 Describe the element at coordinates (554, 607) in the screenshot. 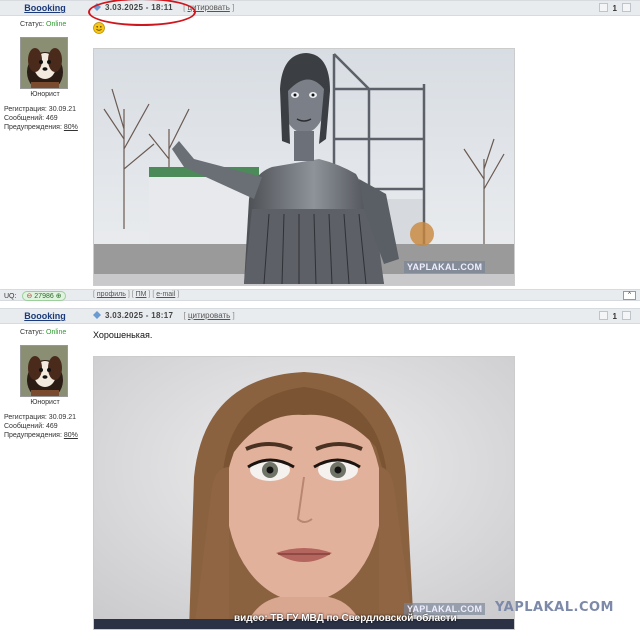

I see `site-watermark: YAPLAKAL.COM` at that location.